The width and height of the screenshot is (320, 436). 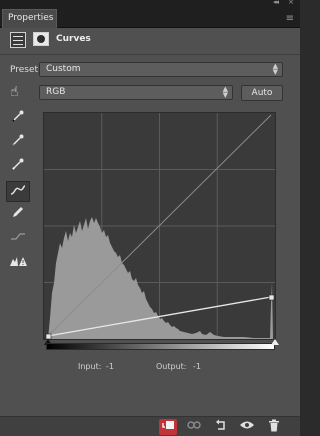 What do you see at coordinates (160, 346) in the screenshot?
I see `input-gradient-bar` at bounding box center [160, 346].